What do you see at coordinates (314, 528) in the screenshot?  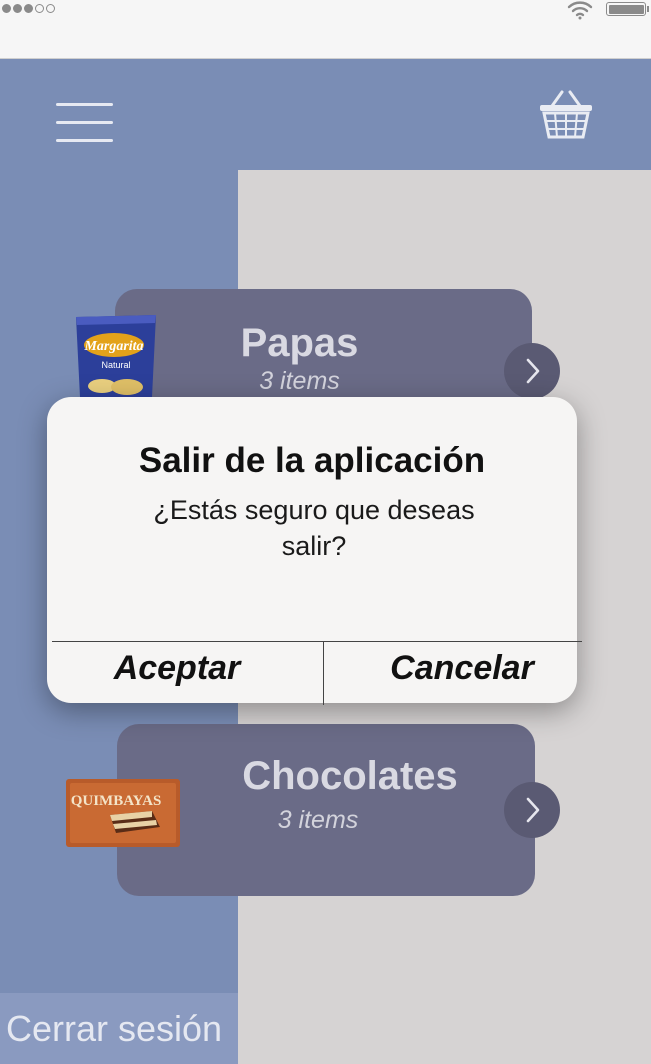 I see `dialog-message: ¿Estás seguro que deseas salir?` at bounding box center [314, 528].